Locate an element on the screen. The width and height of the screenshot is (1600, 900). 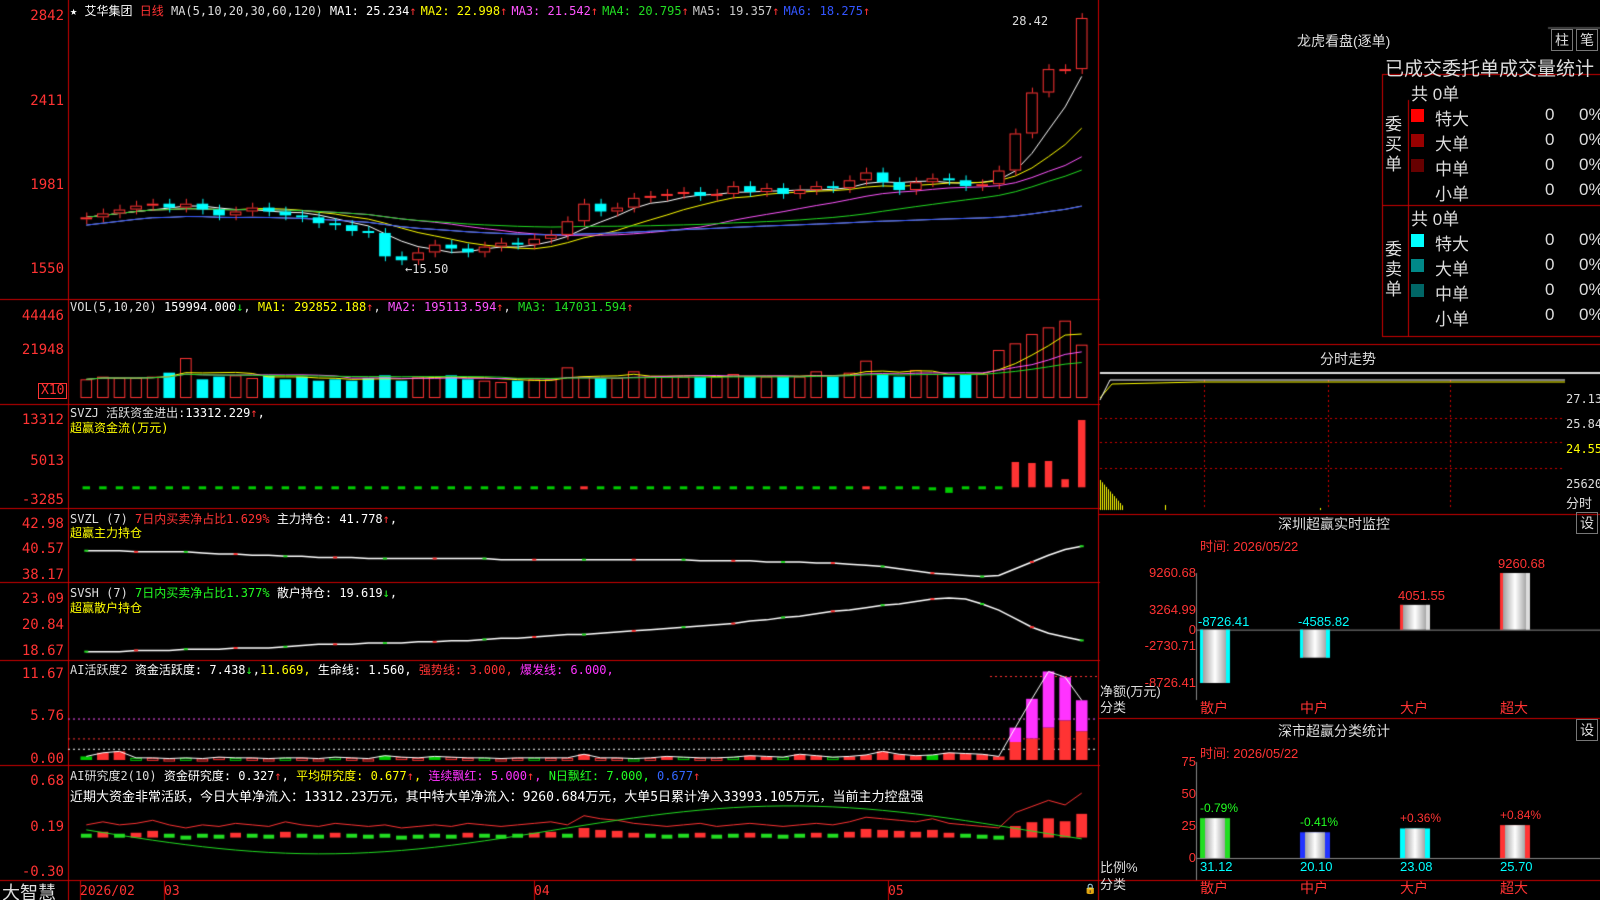
ai-sep2: , is located at coordinates (307, 670).